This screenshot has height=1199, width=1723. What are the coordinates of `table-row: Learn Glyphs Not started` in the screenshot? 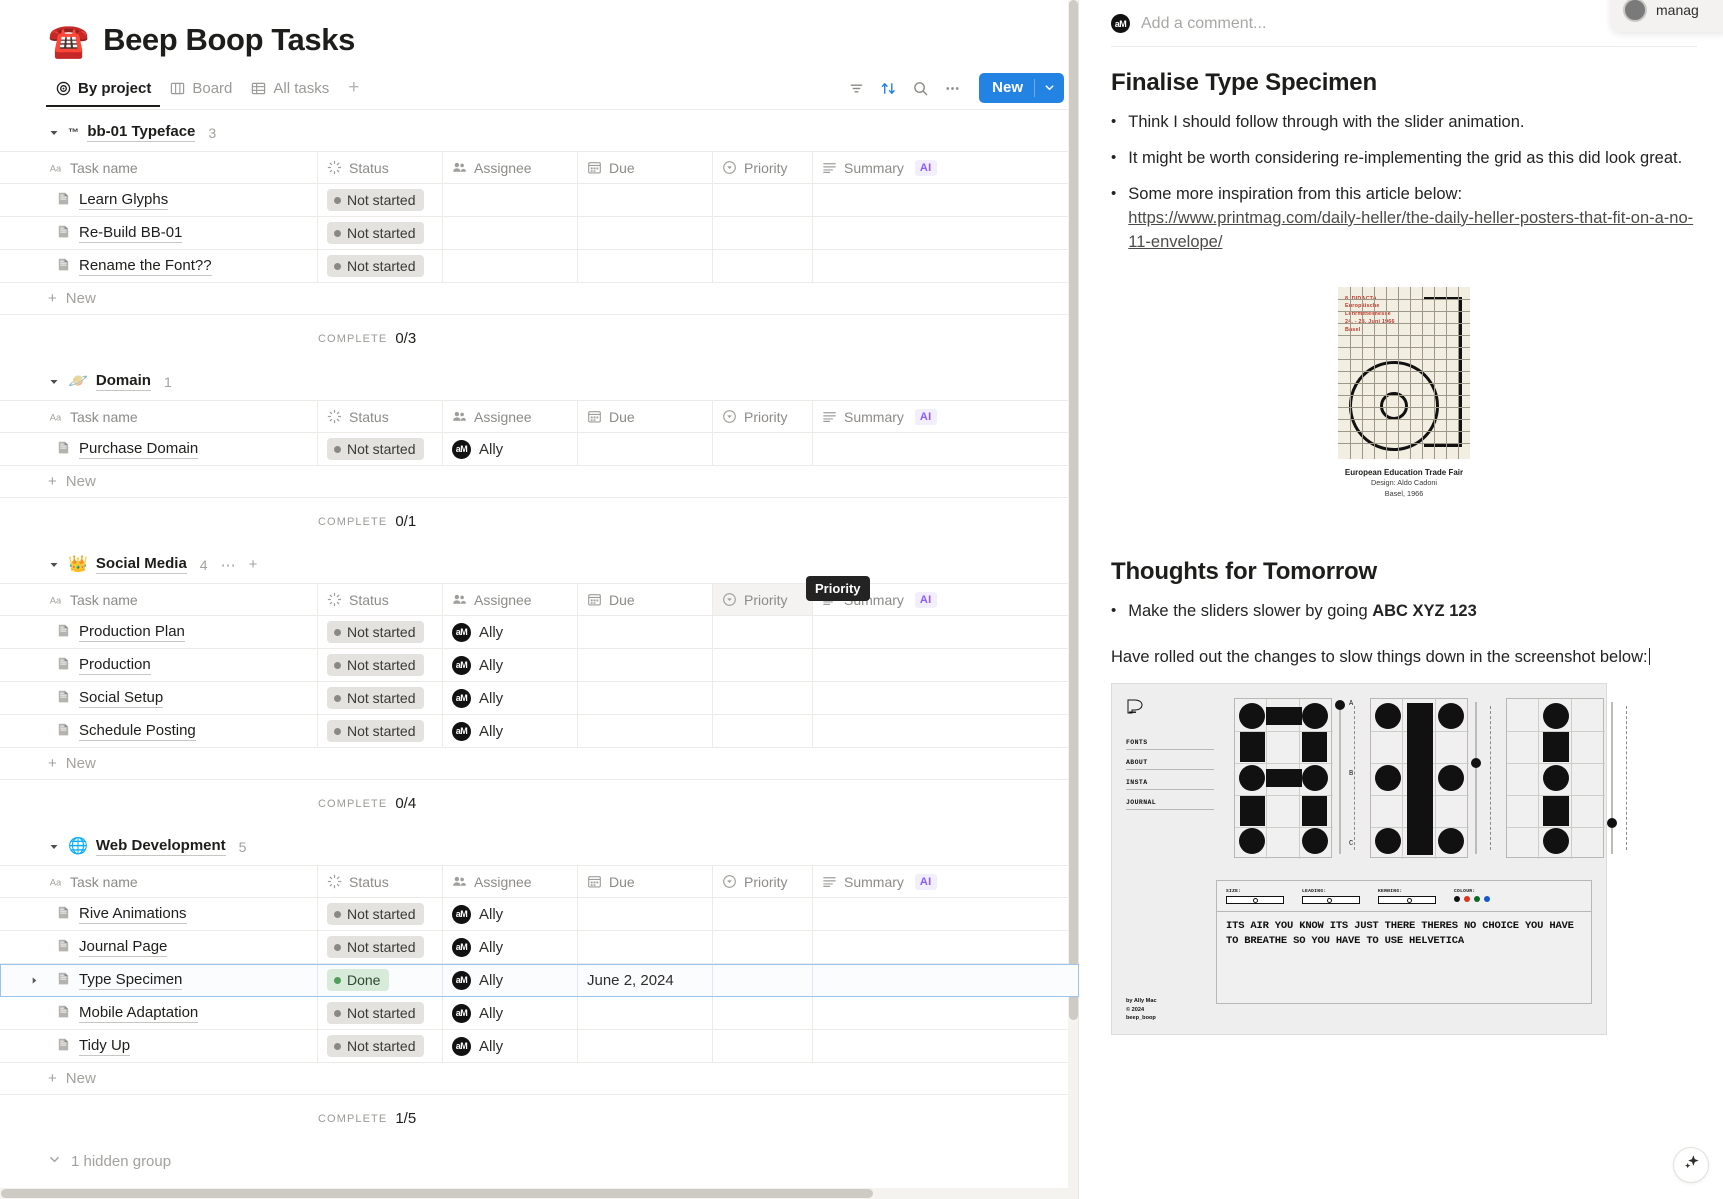 It's located at (539, 200).